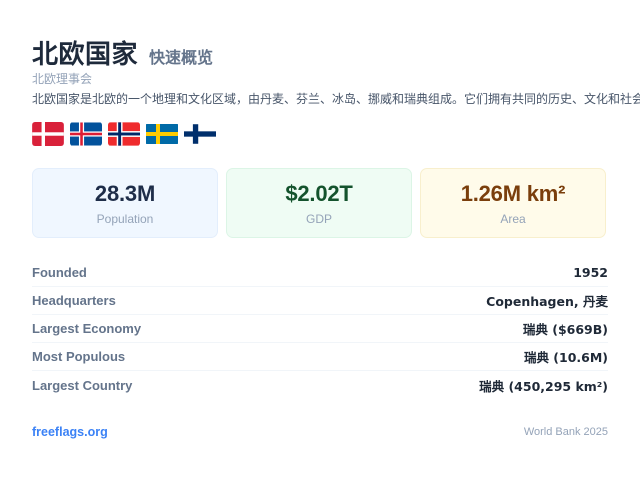 Image resolution: width=640 pixels, height=478 pixels. I want to click on fact-value: 瑞典 (10.6M), so click(565, 357).